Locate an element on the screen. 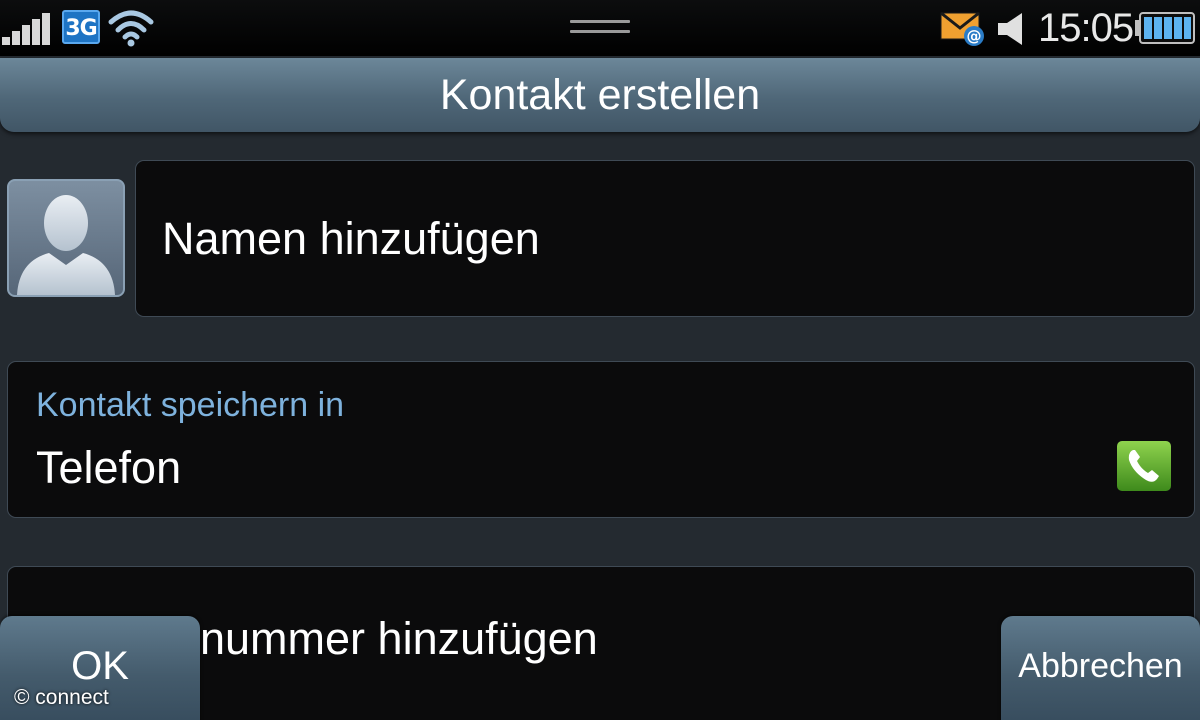 This screenshot has height=720, width=1200. status-bar: 3G @ 15:05 is located at coordinates (600, 28).